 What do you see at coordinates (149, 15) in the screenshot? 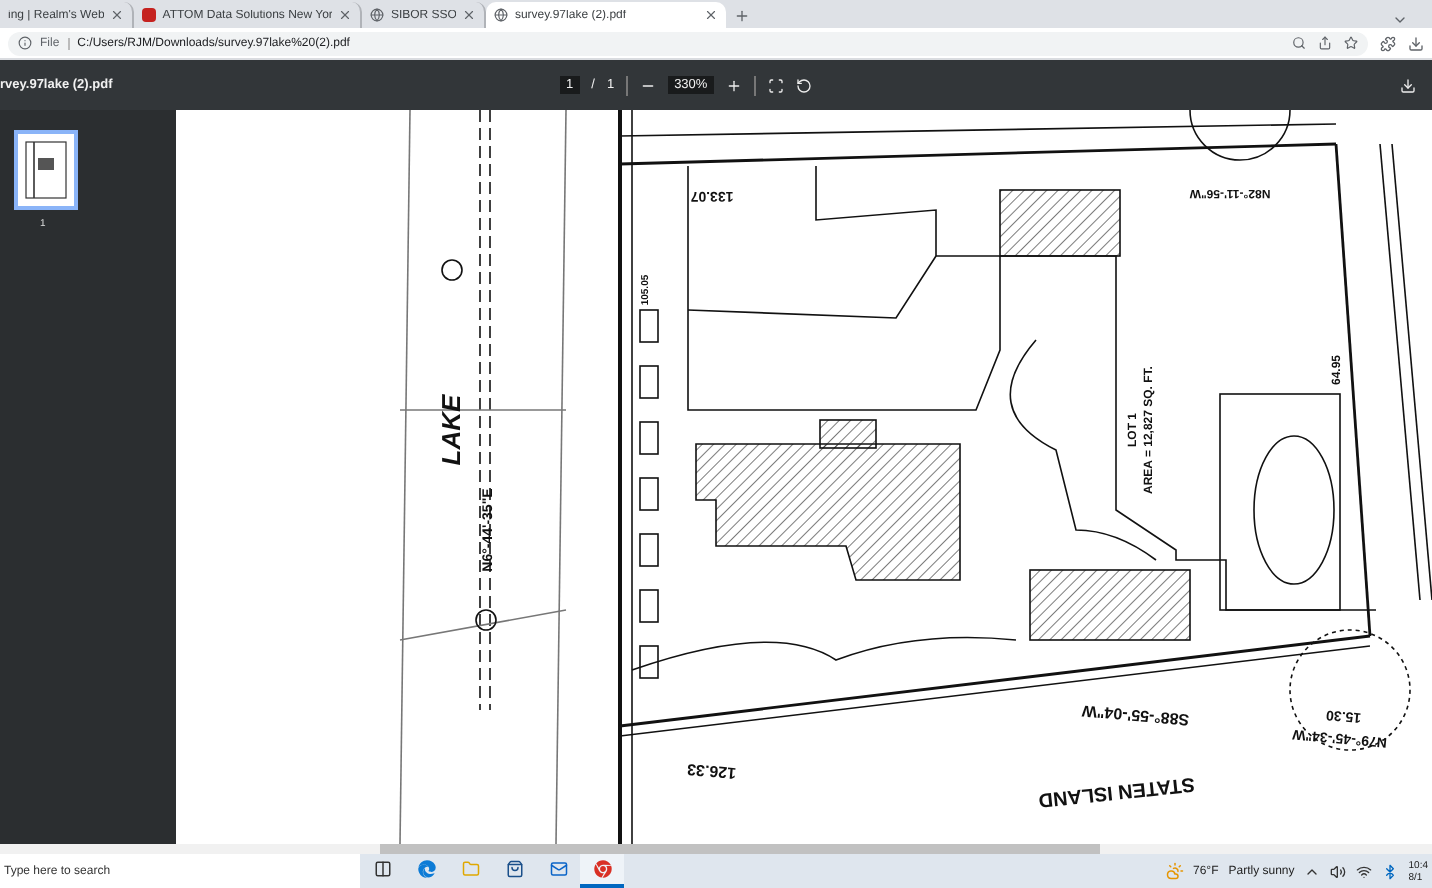
I see `site-icon` at bounding box center [149, 15].